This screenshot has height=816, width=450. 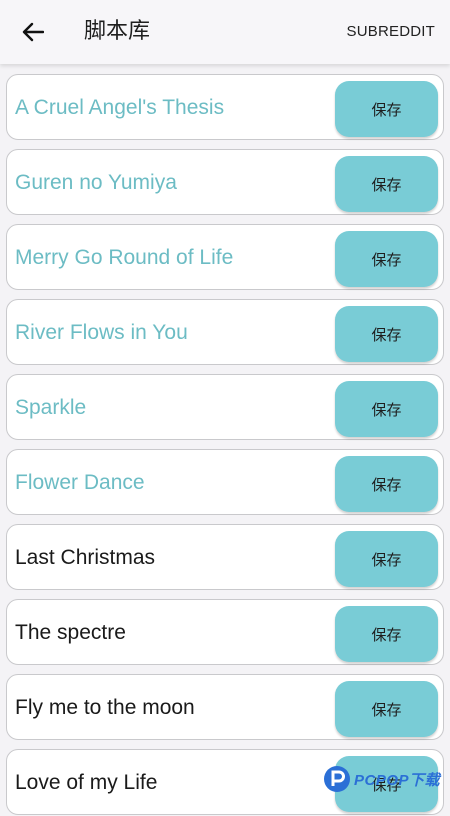 What do you see at coordinates (85, 557) in the screenshot?
I see `script-title: Last Christmas` at bounding box center [85, 557].